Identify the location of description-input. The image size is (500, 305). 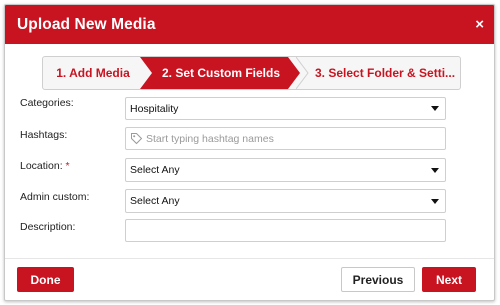
(285, 230).